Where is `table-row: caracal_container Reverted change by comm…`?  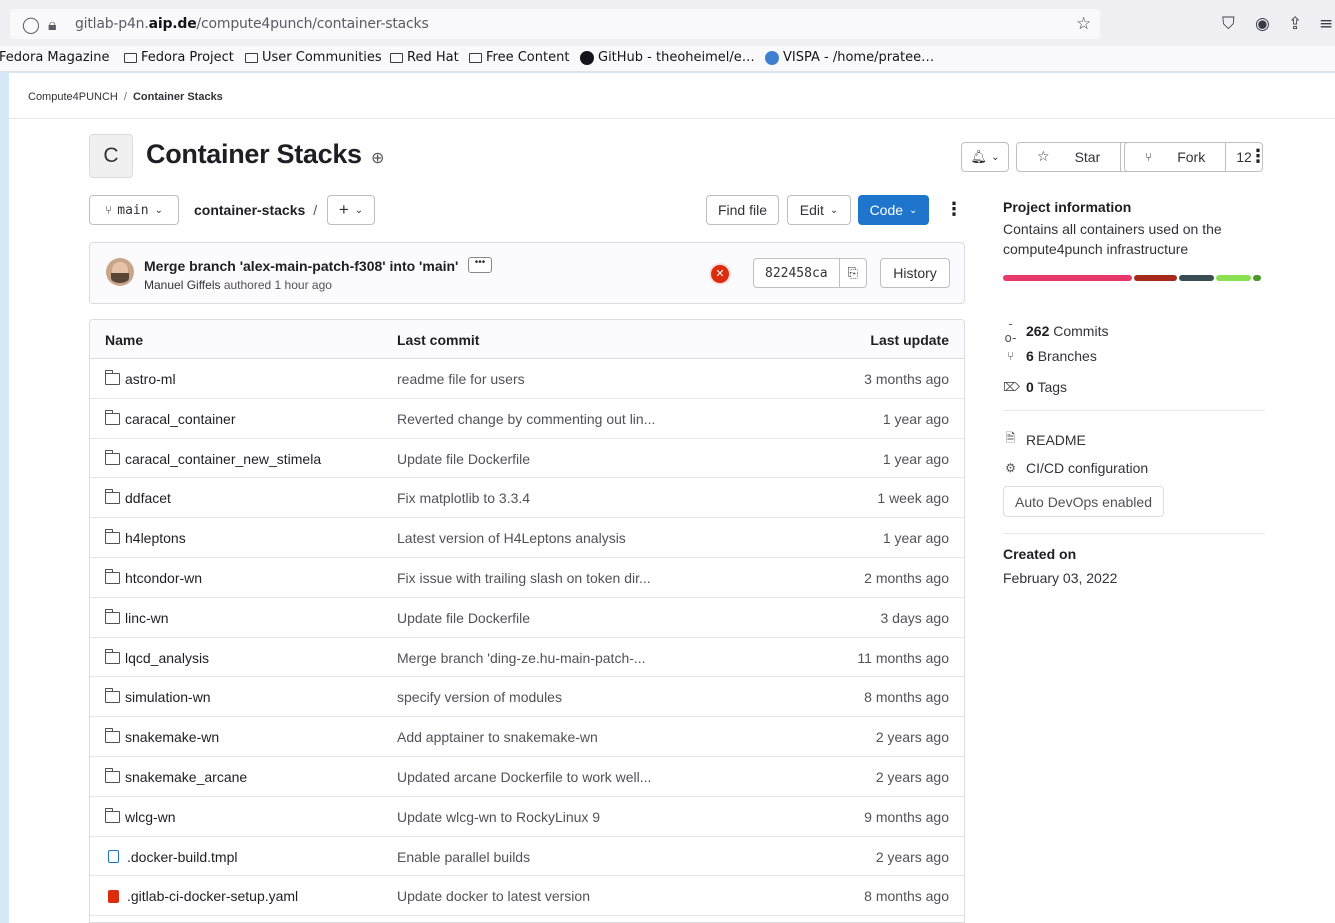 table-row: caracal_container Reverted change by comm… is located at coordinates (527, 419).